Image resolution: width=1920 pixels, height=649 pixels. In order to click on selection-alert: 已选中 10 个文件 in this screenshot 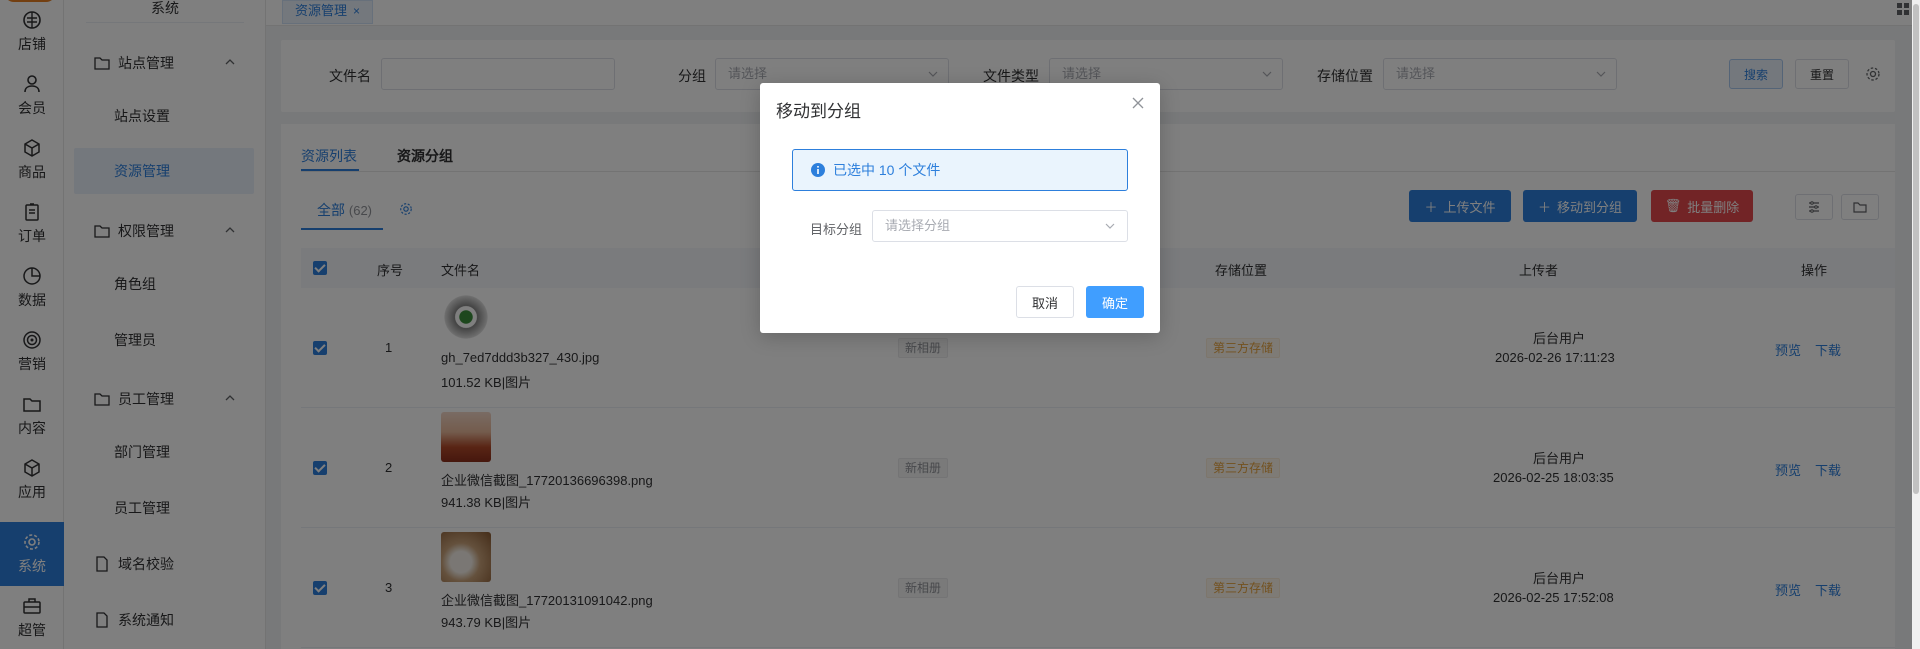, I will do `click(960, 170)`.